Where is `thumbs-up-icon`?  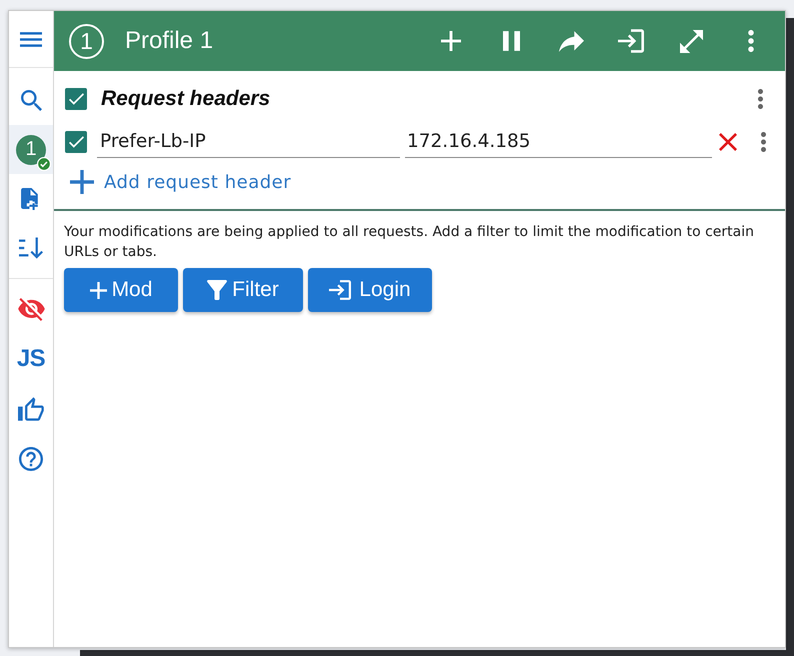 thumbs-up-icon is located at coordinates (31, 409).